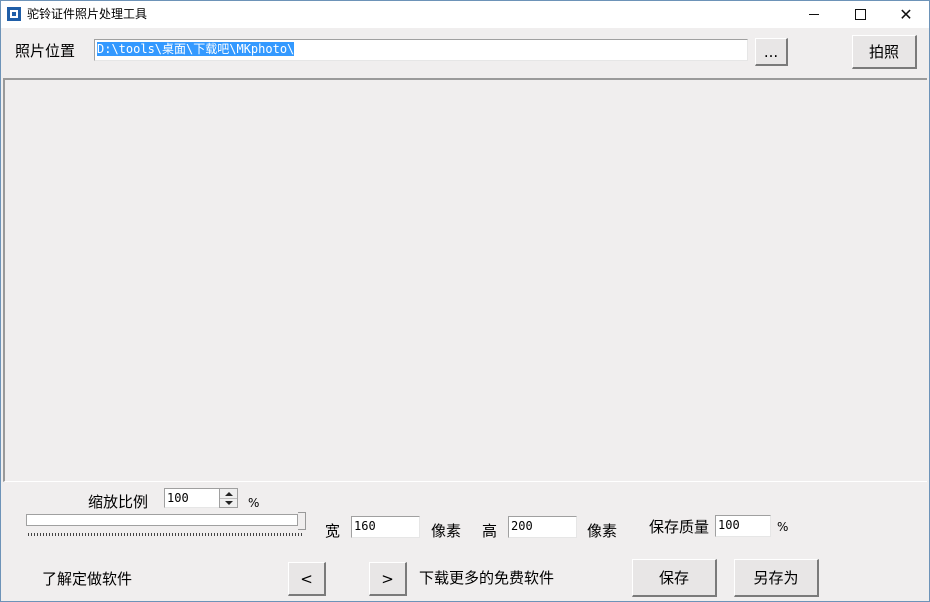  Describe the element at coordinates (776, 578) in the screenshot. I see `save-as-button: 另存为` at that location.